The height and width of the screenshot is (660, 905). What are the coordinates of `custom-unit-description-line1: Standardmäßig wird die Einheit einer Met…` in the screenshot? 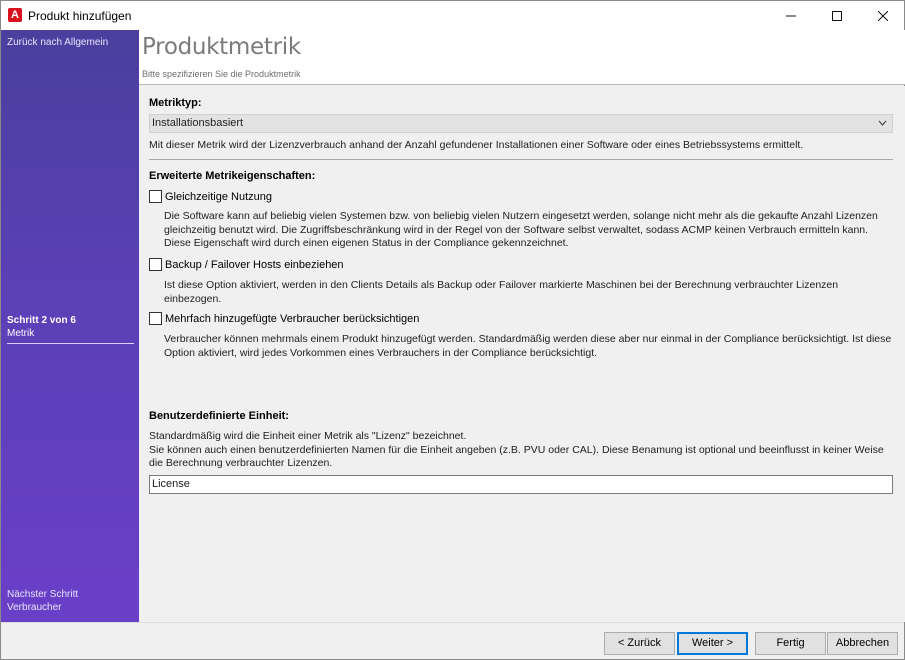 It's located at (308, 436).